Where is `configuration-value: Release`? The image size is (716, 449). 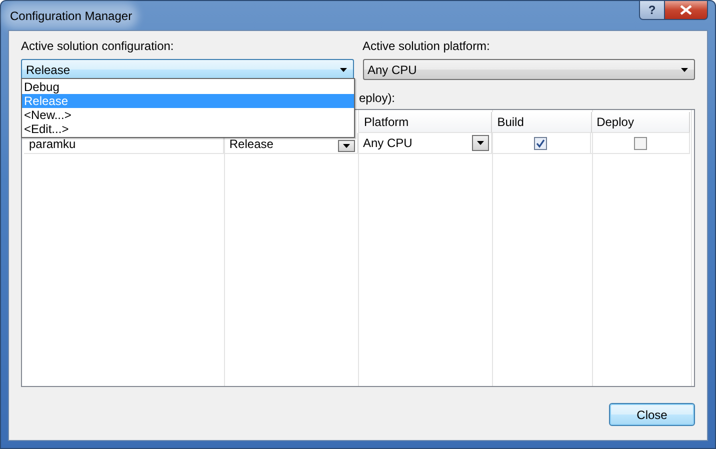
configuration-value: Release is located at coordinates (251, 144).